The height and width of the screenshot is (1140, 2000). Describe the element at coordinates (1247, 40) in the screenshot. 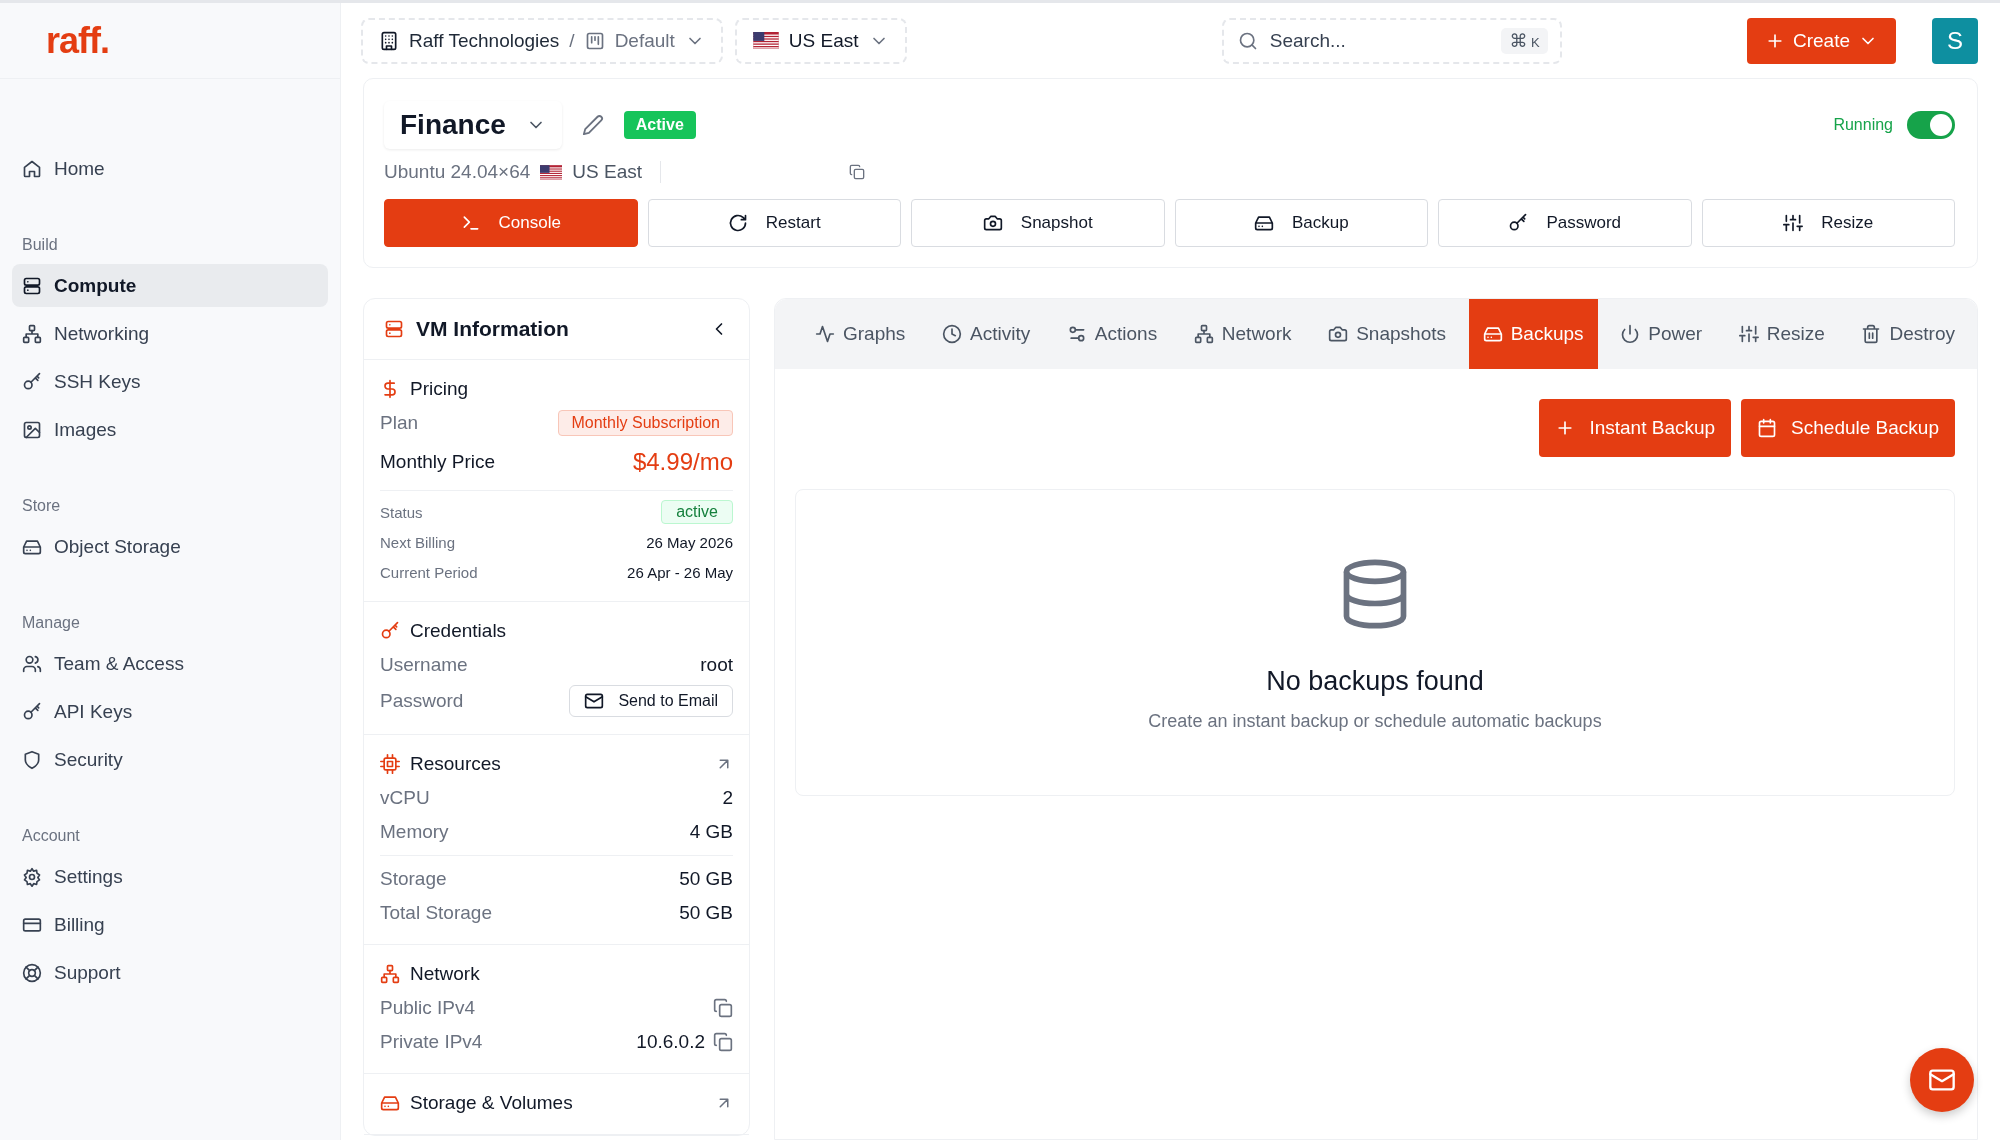

I see `search-icon` at that location.